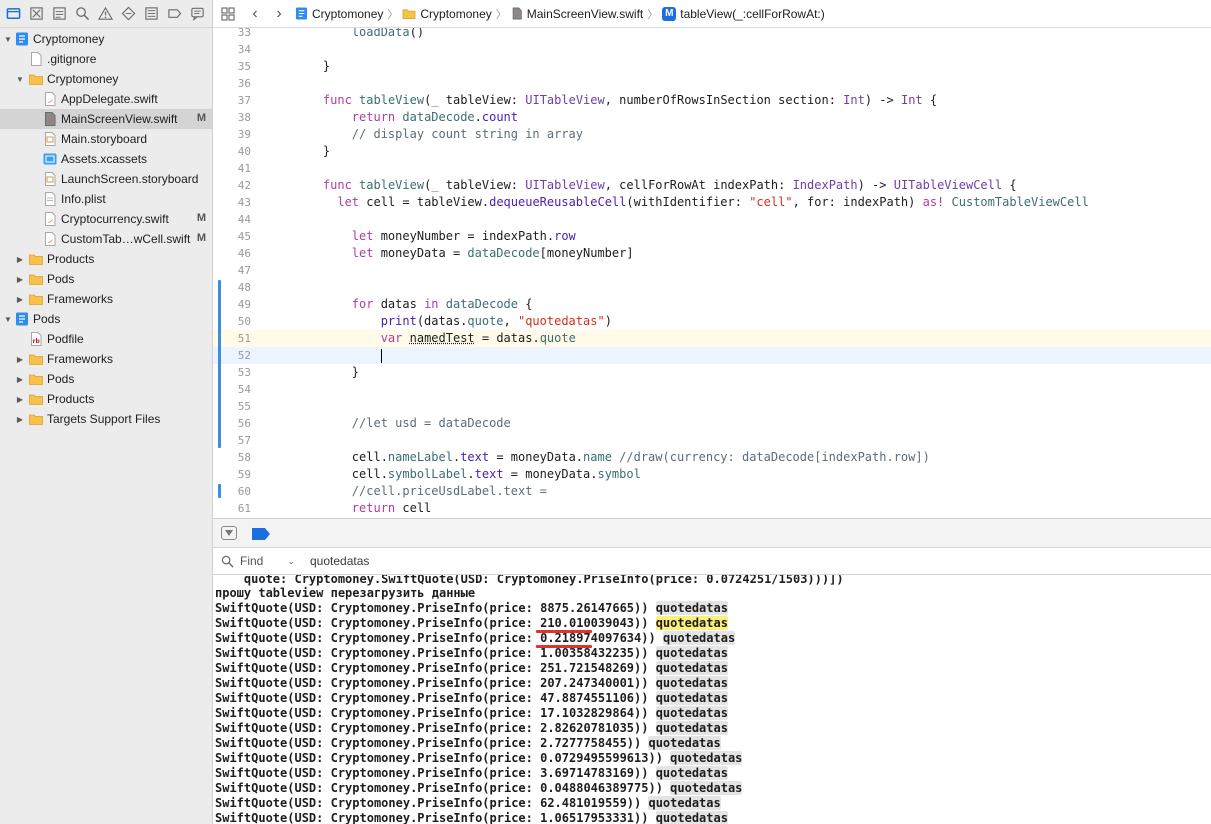  Describe the element at coordinates (106, 399) in the screenshot. I see `tree-item-pods-products: ▶ Products` at that location.